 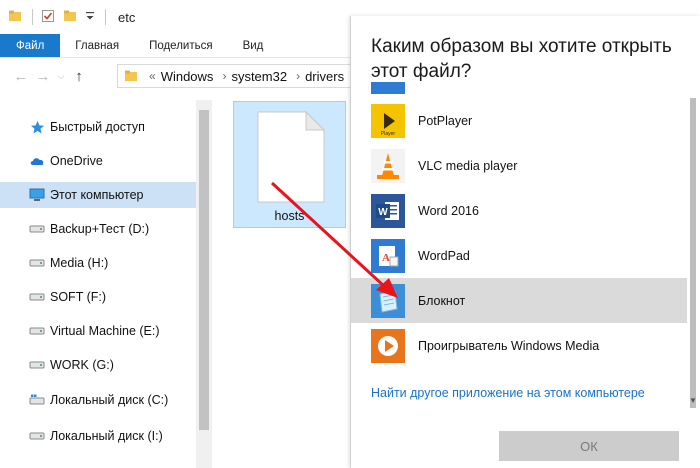 I want to click on sidebar-item-quick-access: Быстрый доступ, so click(x=98, y=127).